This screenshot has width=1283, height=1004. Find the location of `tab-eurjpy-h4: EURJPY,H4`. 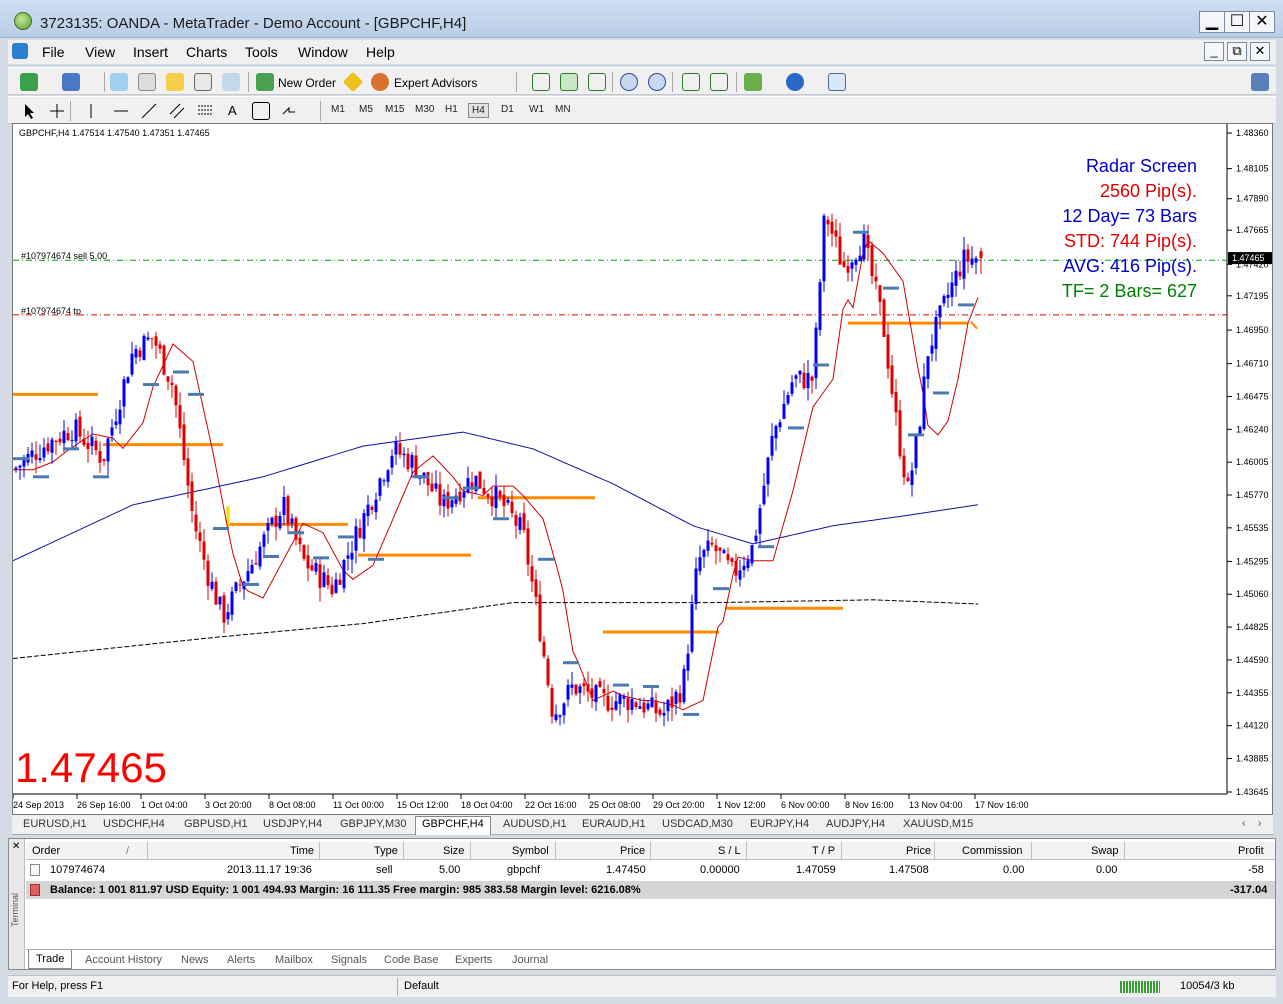

tab-eurjpy-h4: EURJPY,H4 is located at coordinates (779, 824).